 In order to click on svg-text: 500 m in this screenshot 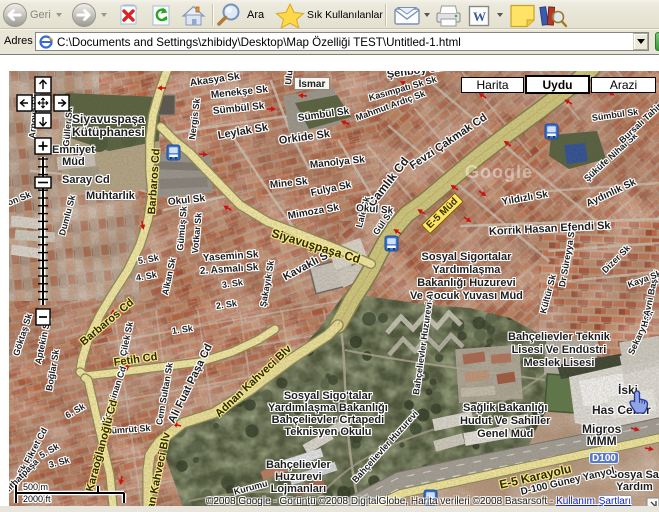, I will do `click(35, 487)`.